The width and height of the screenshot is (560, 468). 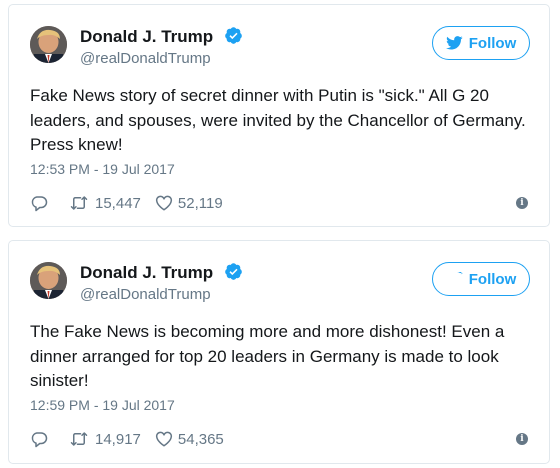 What do you see at coordinates (118, 203) in the screenshot?
I see `retweet-count: 15,447` at bounding box center [118, 203].